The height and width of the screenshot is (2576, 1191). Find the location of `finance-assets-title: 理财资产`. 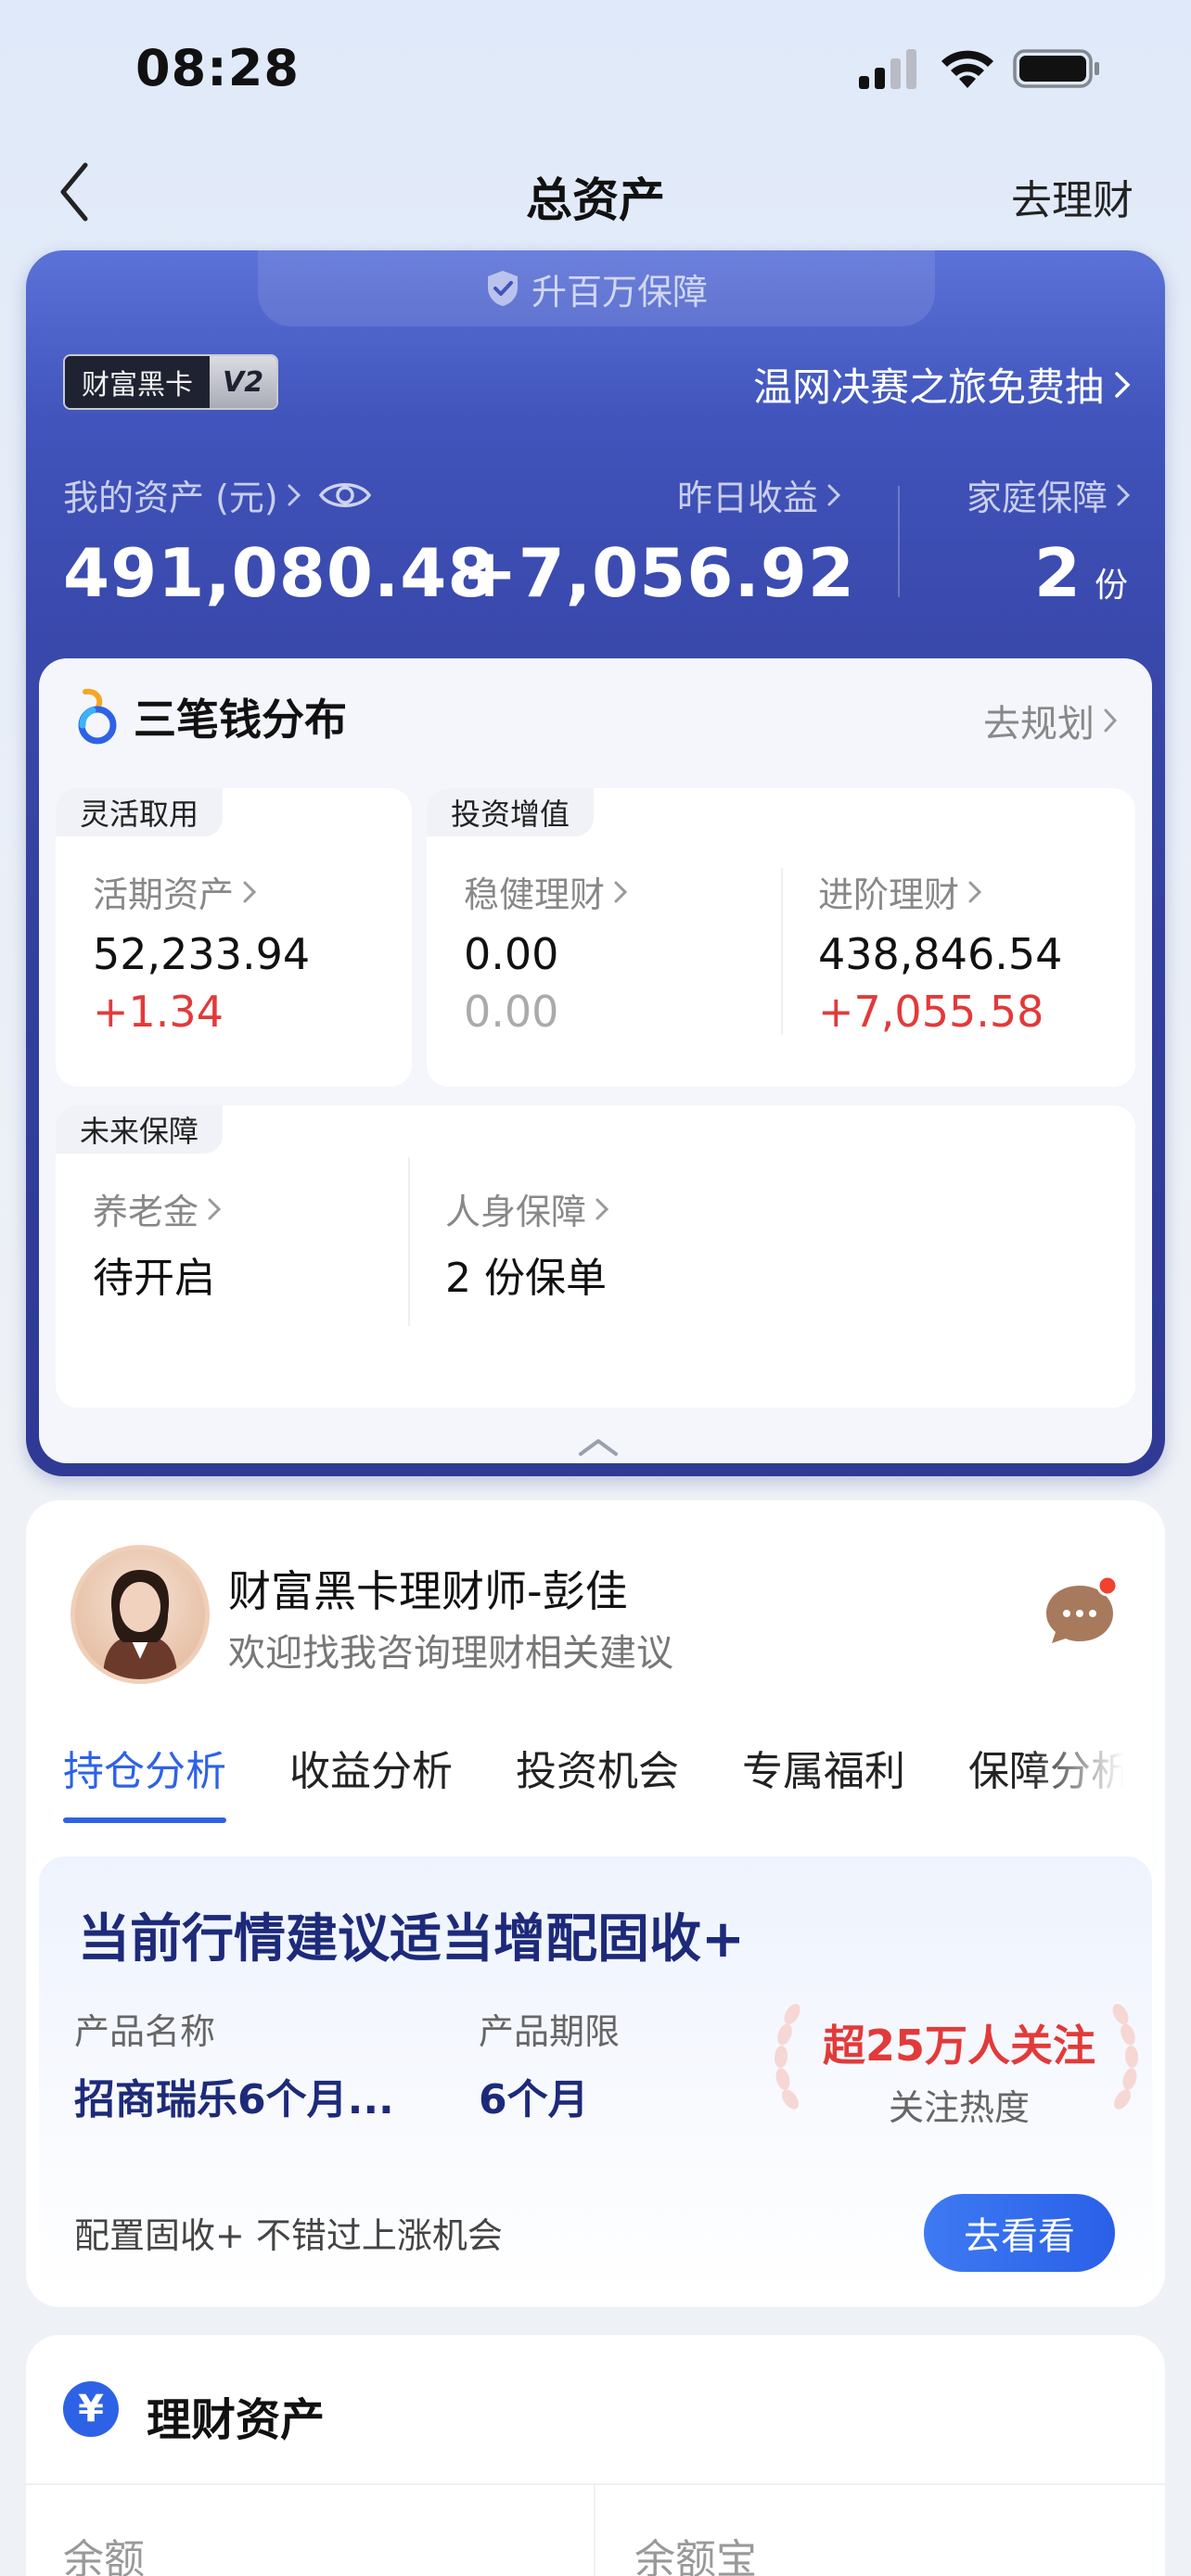

finance-assets-title: 理财资产 is located at coordinates (236, 2420).